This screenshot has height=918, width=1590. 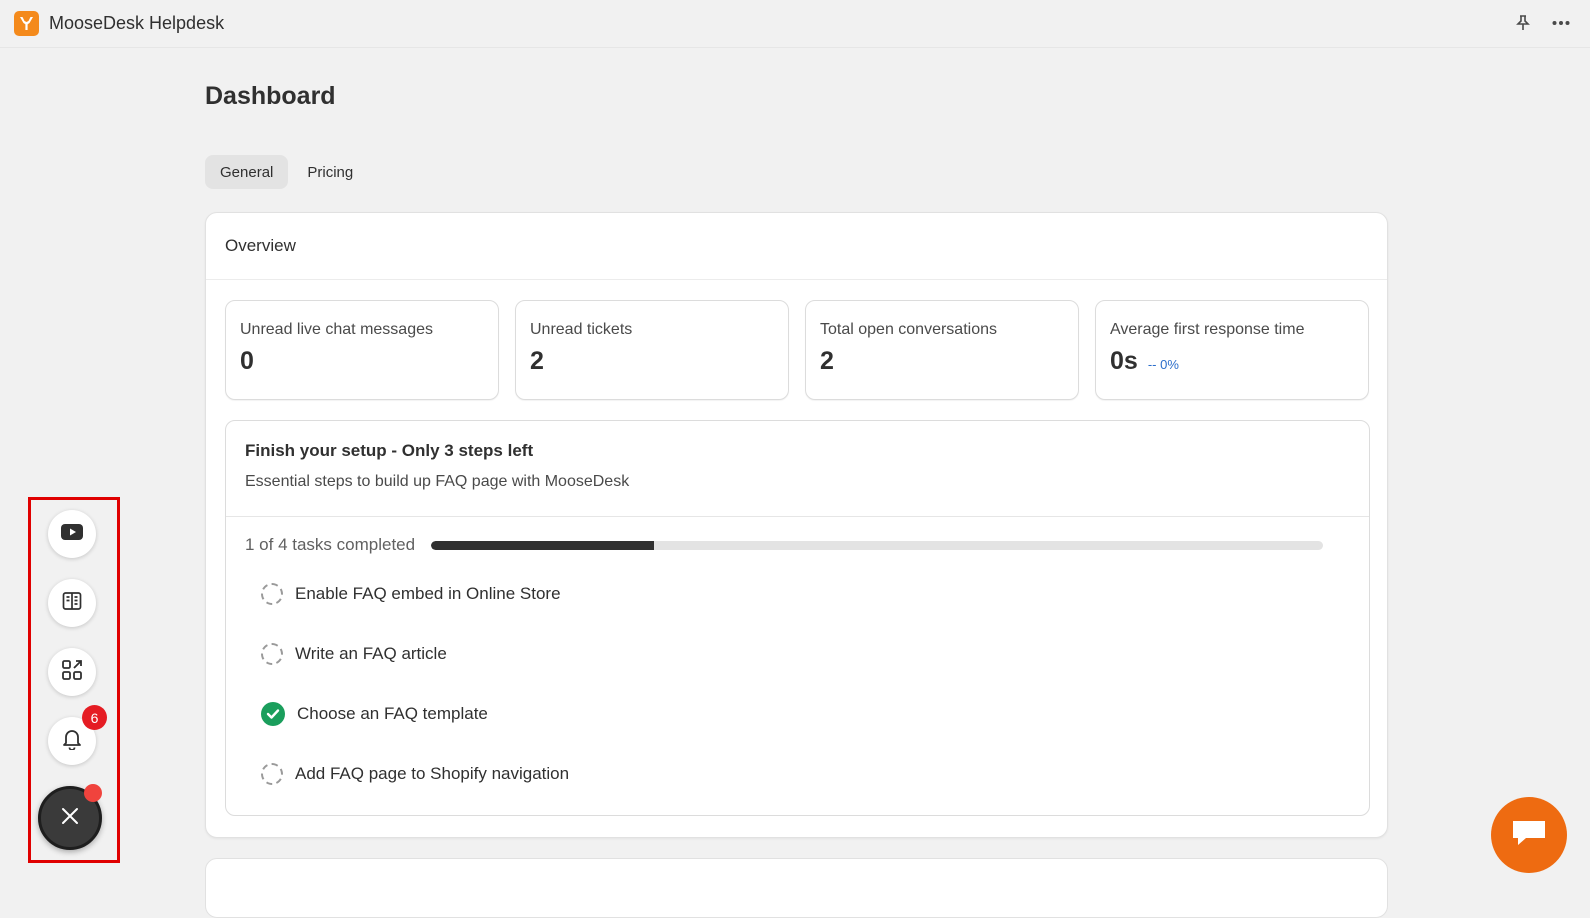 I want to click on check-circle-icon, so click(x=273, y=714).